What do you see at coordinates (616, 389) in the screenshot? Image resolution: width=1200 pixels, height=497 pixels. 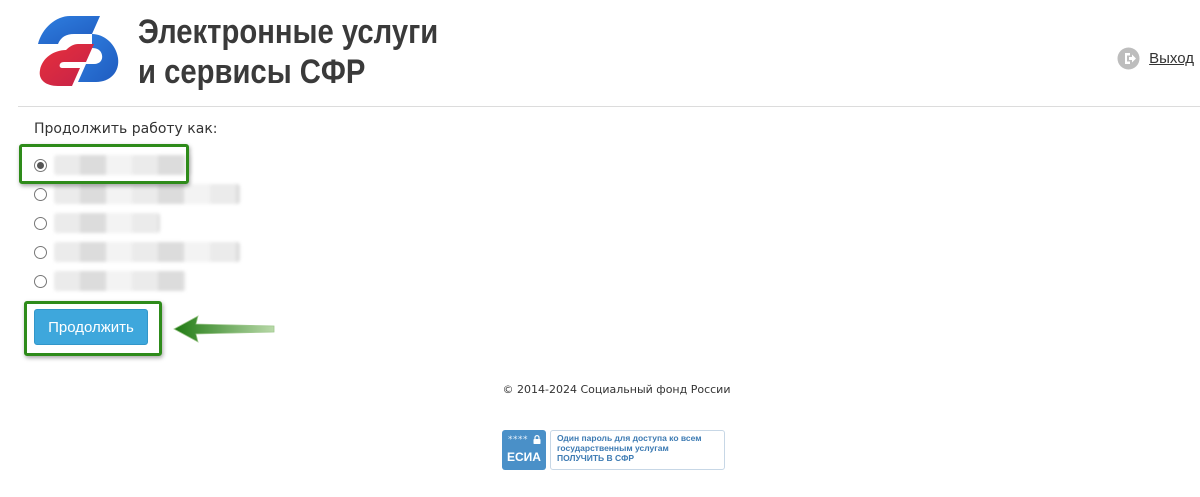 I see `copyright: © 2014-2024 Социальный фонд России` at bounding box center [616, 389].